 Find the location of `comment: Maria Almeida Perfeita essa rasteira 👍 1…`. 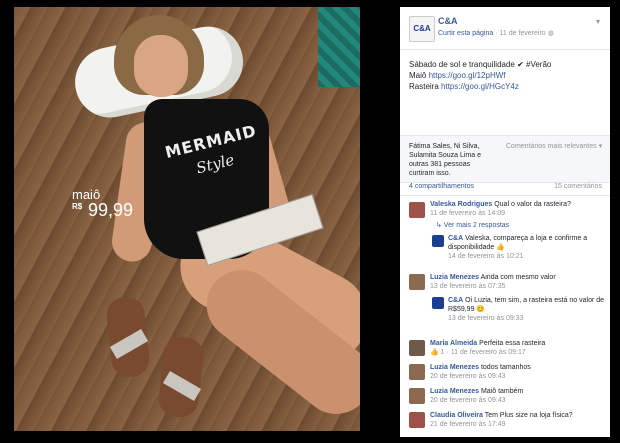

comment: Maria Almeida Perfeita essa rasteira 👍 1… is located at coordinates (518, 348).